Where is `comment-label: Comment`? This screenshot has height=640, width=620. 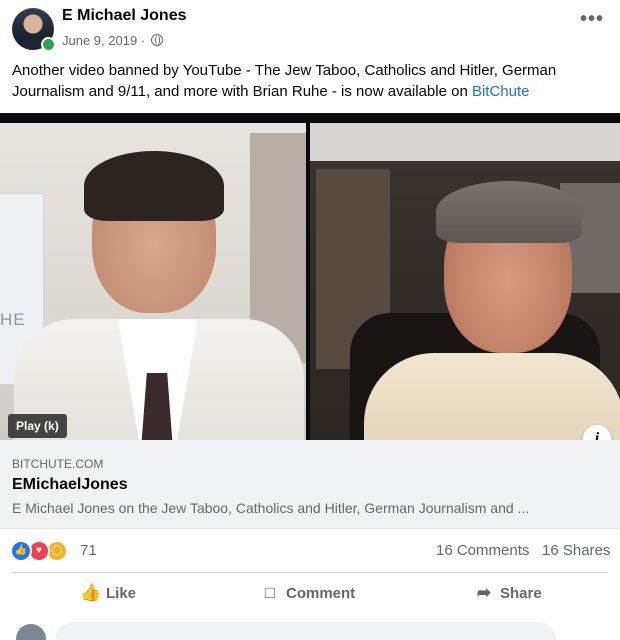
comment-label: Comment is located at coordinates (321, 593).